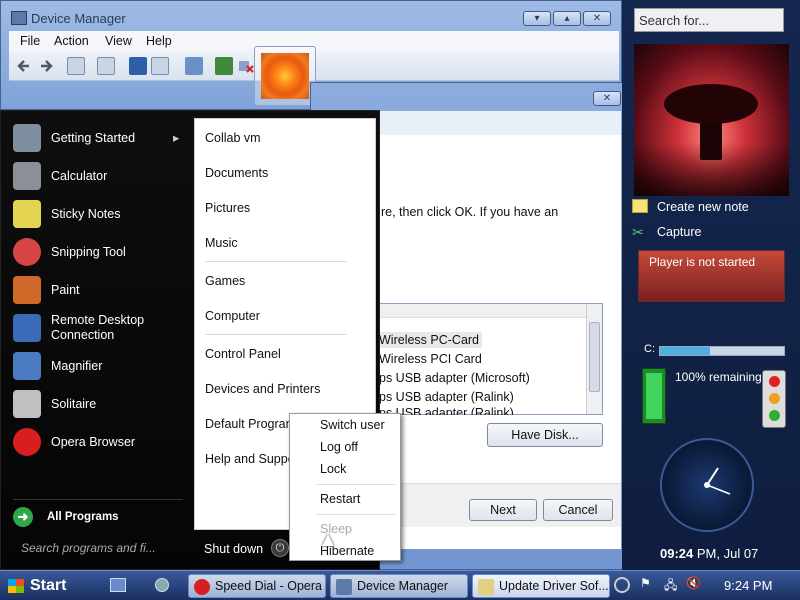 The image size is (800, 600). What do you see at coordinates (86, 214) in the screenshot?
I see `program-label: Sticky Notes` at bounding box center [86, 214].